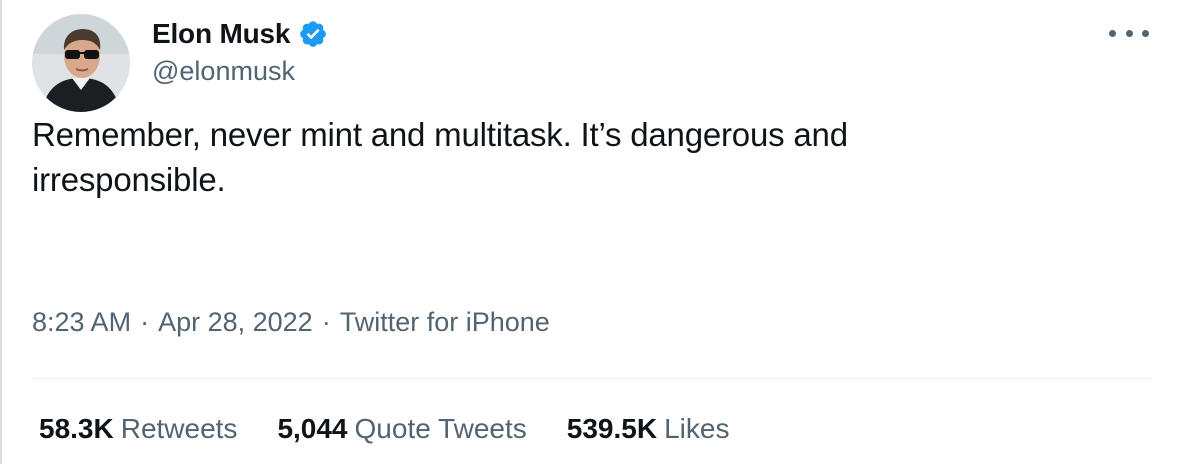 This screenshot has width=1177, height=464. I want to click on likes-label: Likes, so click(697, 428).